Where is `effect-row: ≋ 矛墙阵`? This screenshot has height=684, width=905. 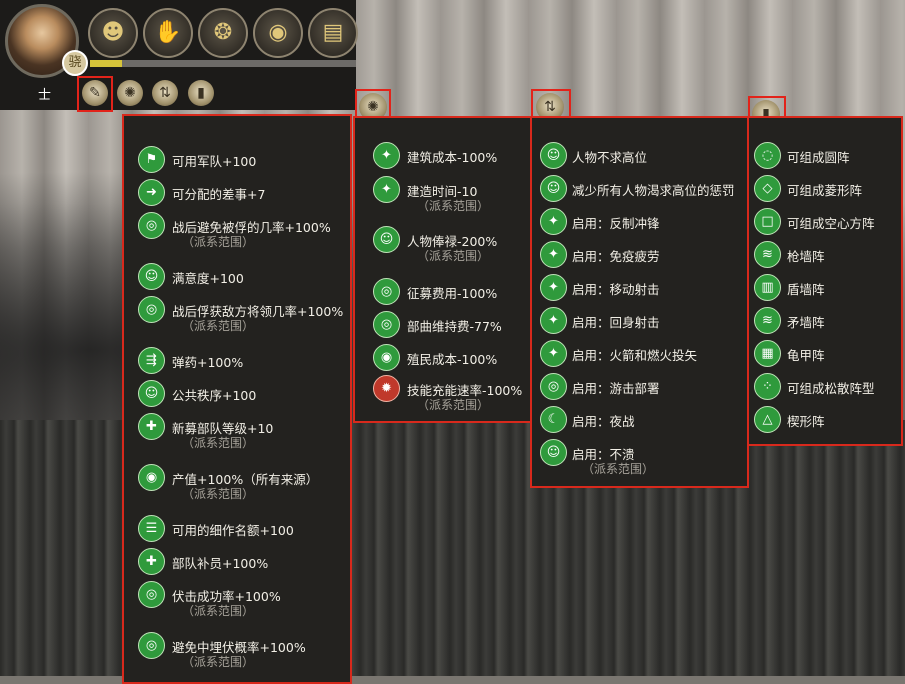
effect-row: ≋ 矛墙阵 is located at coordinates (825, 322).